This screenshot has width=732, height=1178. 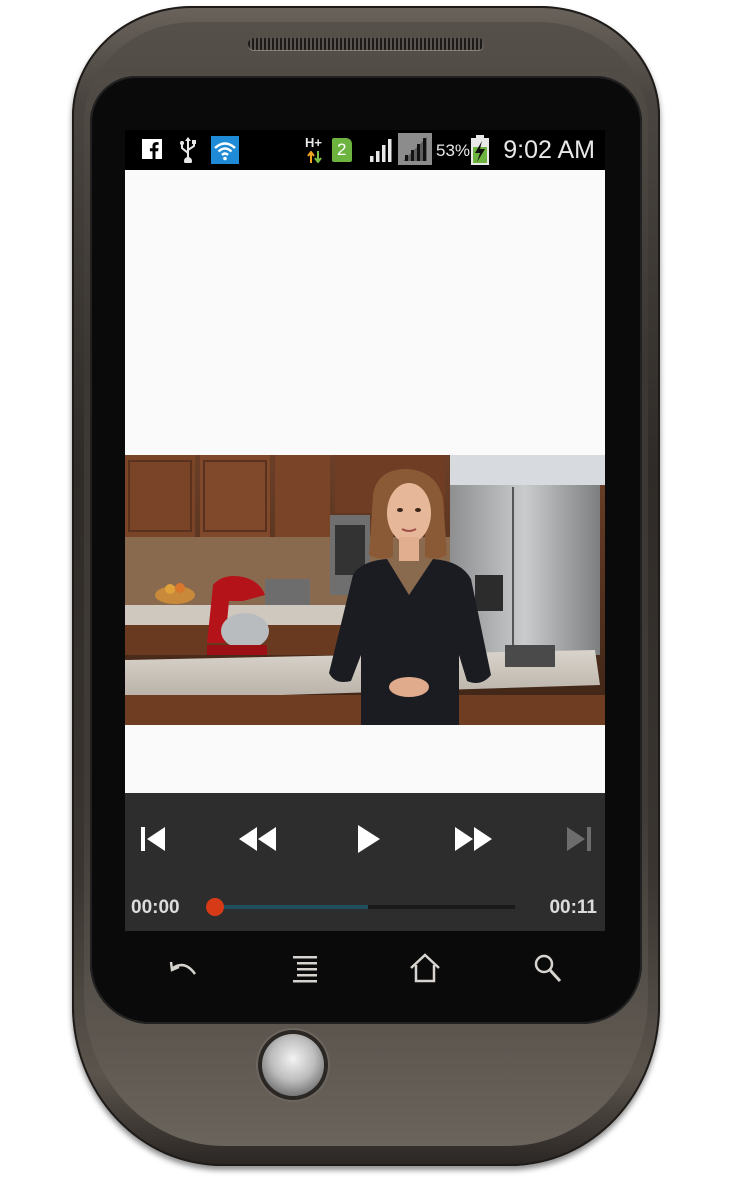 What do you see at coordinates (365, 968) in the screenshot?
I see `navigation-bar` at bounding box center [365, 968].